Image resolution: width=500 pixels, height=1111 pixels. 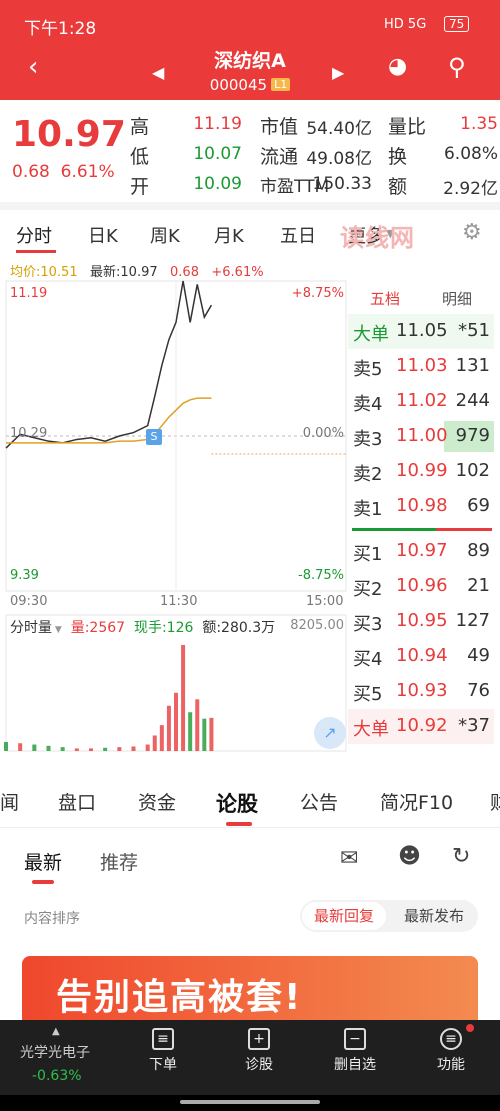 What do you see at coordinates (470, 189) in the screenshot?
I see `amount-value: 2.92亿` at bounding box center [470, 189].